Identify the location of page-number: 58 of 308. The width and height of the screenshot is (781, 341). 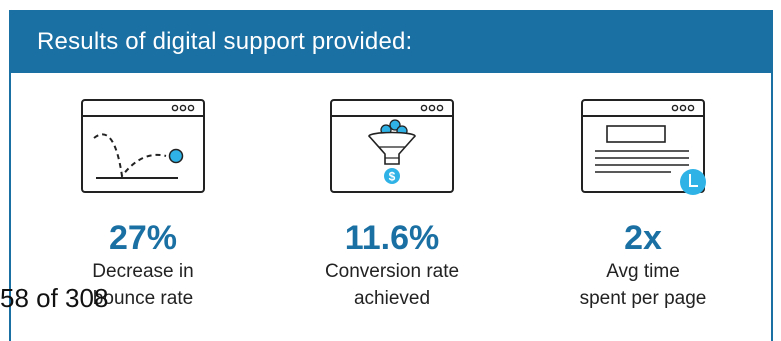
(54, 298).